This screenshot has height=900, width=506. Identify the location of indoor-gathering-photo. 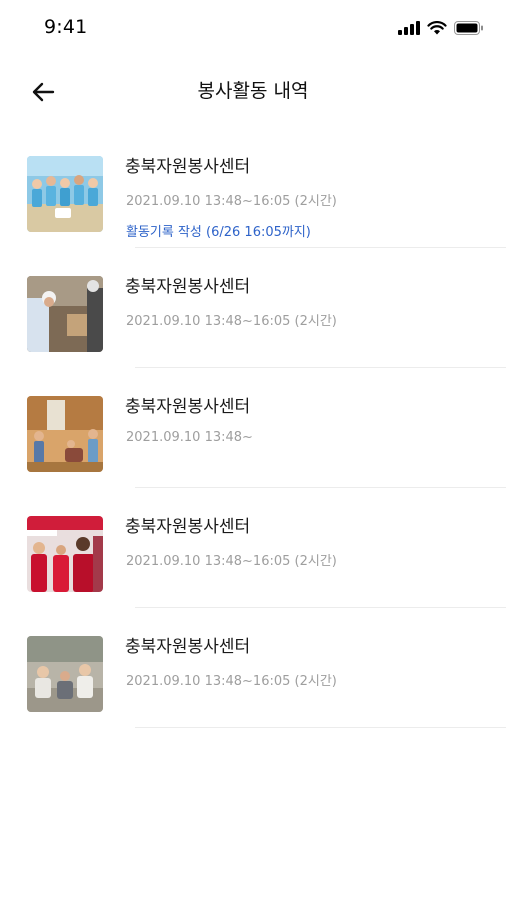
(65, 434).